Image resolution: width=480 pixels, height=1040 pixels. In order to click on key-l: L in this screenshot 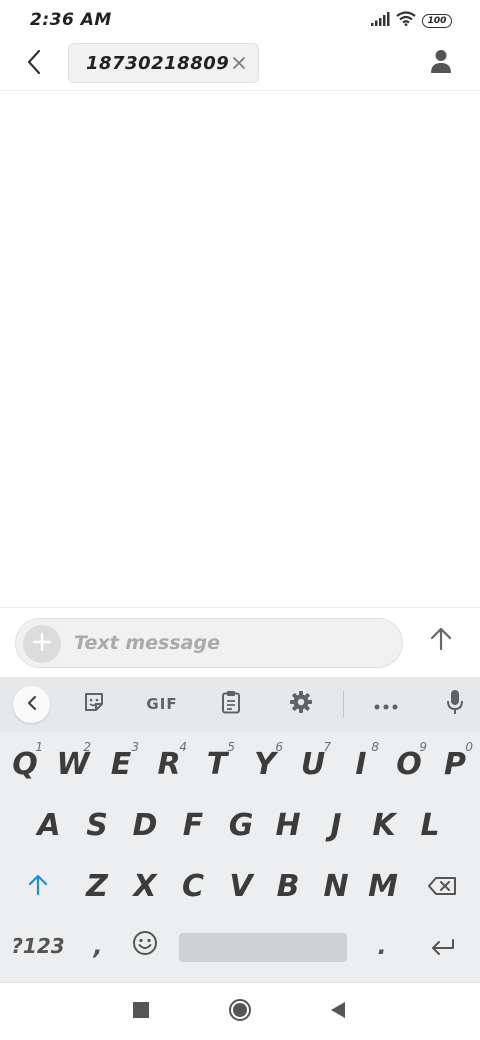, I will do `click(430, 825)`.